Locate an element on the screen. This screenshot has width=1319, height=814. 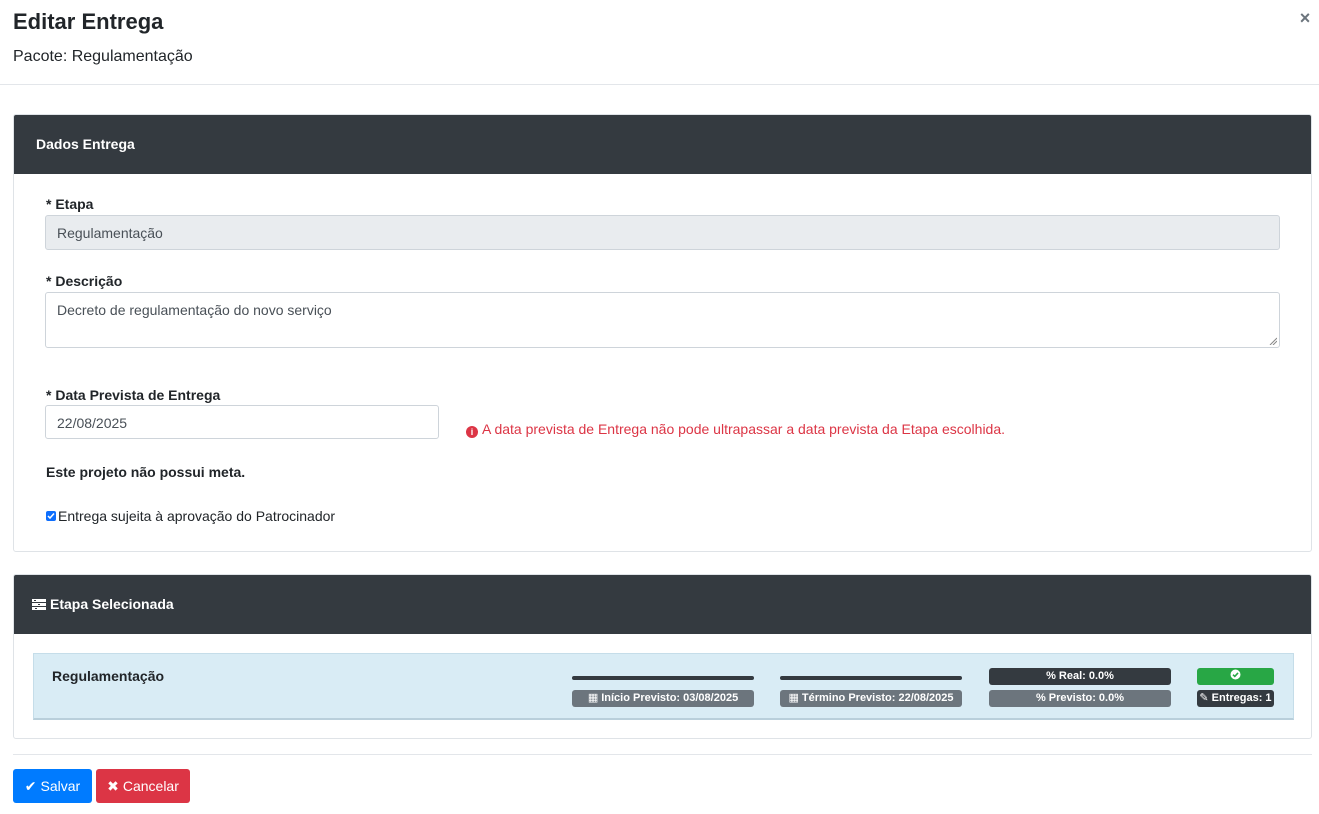
resize-grip-icon is located at coordinates (1273, 341).